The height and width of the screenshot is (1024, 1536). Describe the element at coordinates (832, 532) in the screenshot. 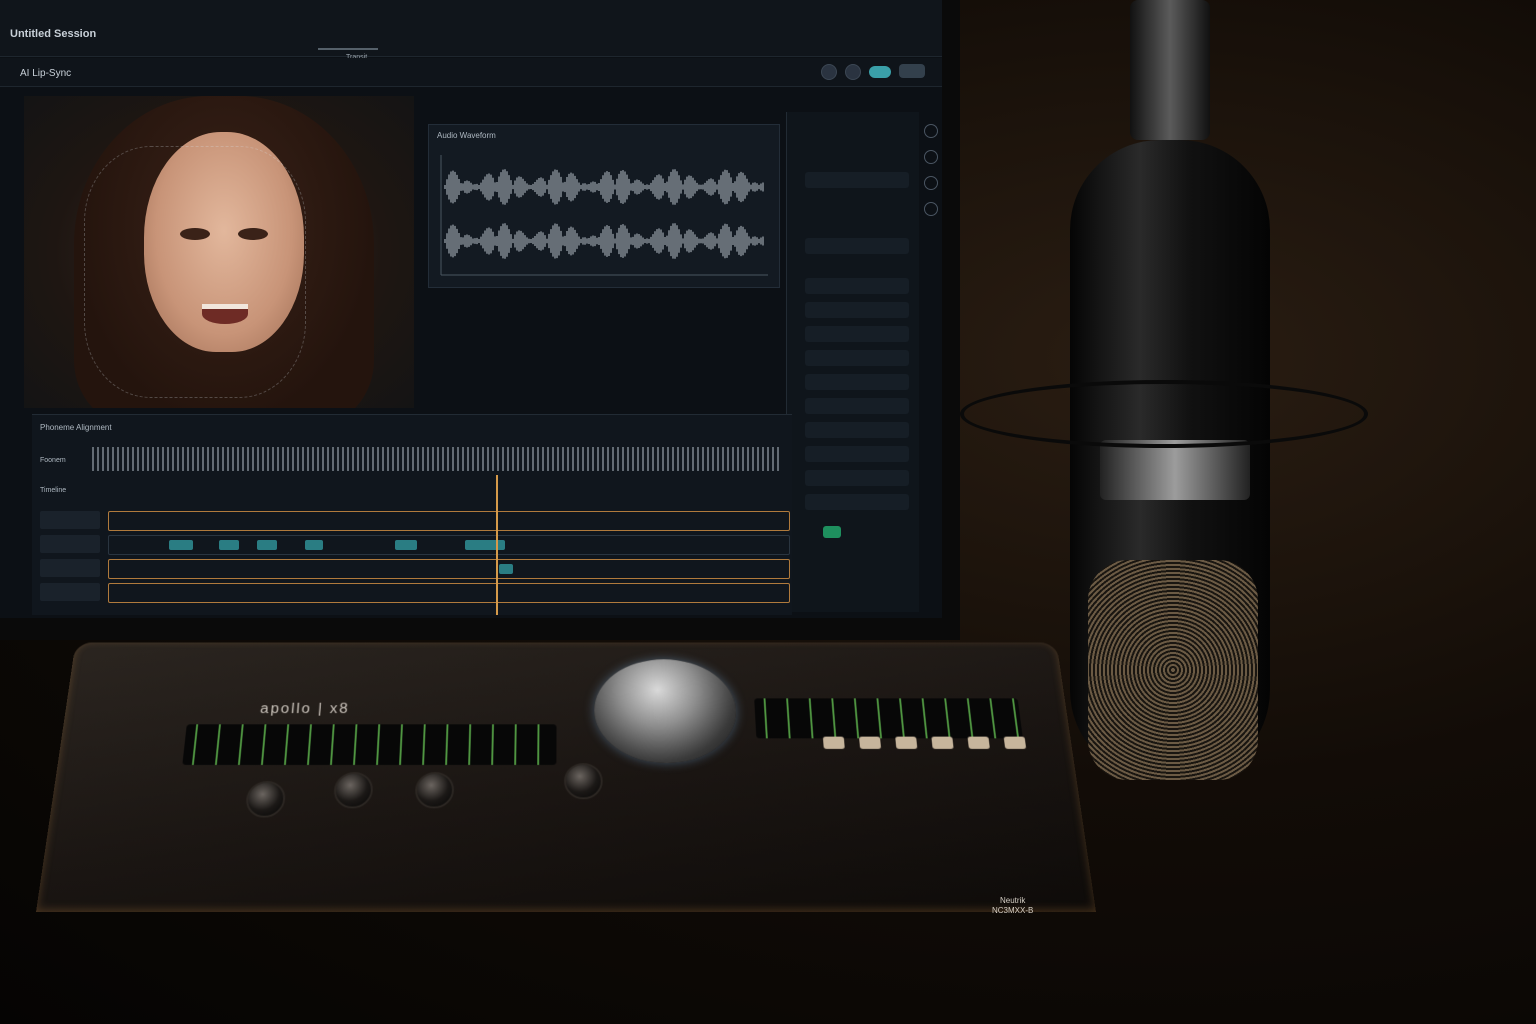

I see `enable-toggle` at that location.